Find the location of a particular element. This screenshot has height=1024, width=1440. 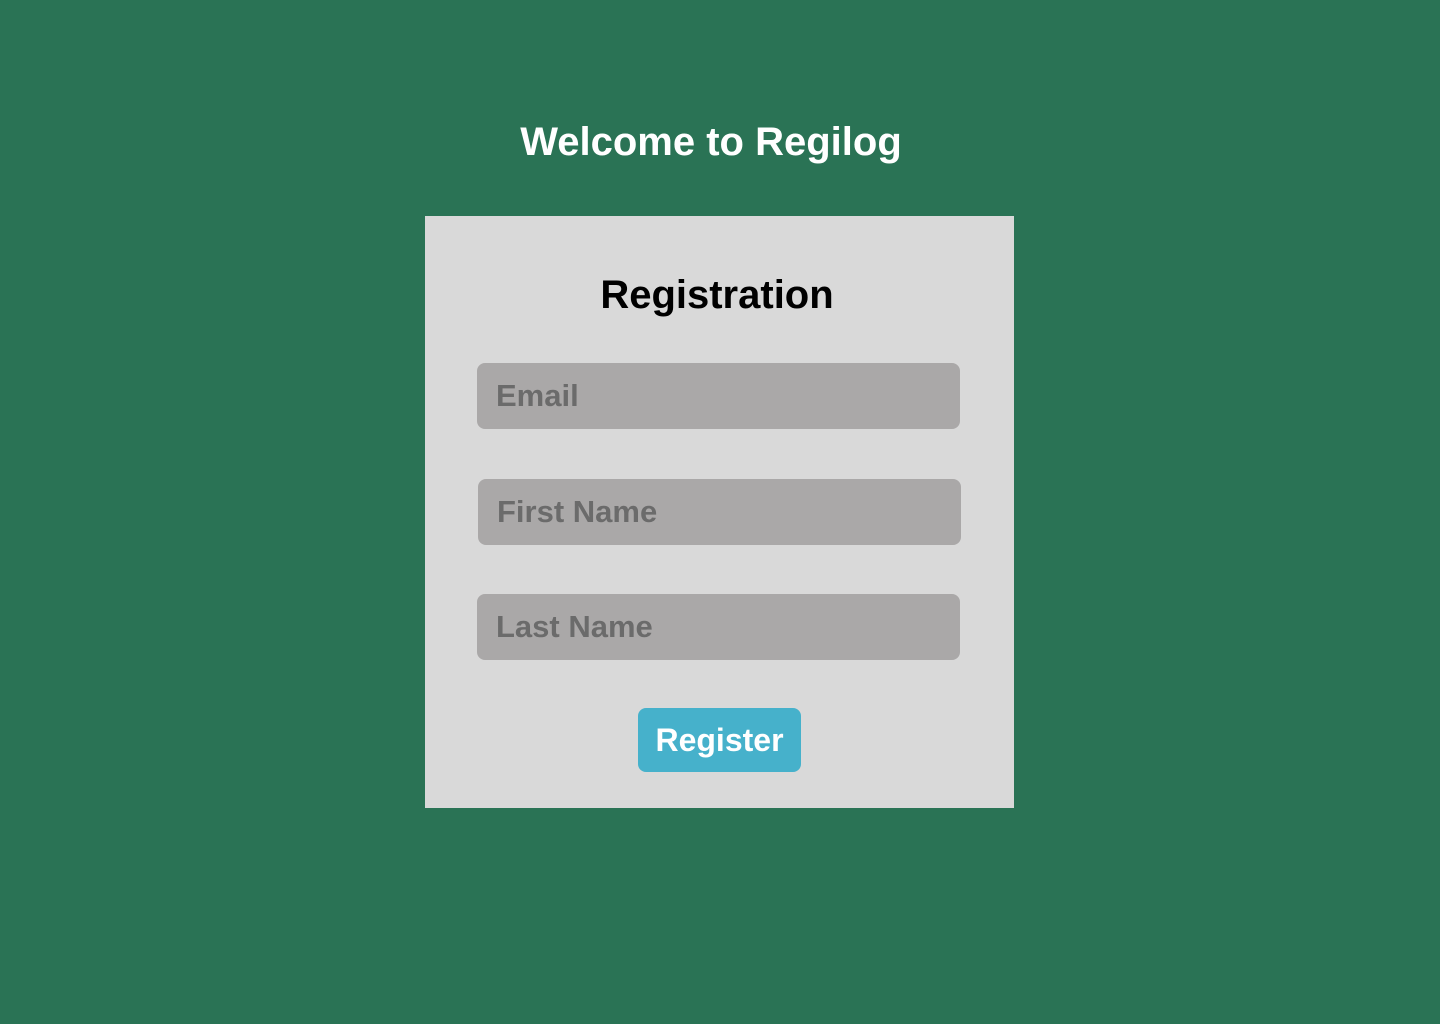

form-title: Registration is located at coordinates (717, 295).